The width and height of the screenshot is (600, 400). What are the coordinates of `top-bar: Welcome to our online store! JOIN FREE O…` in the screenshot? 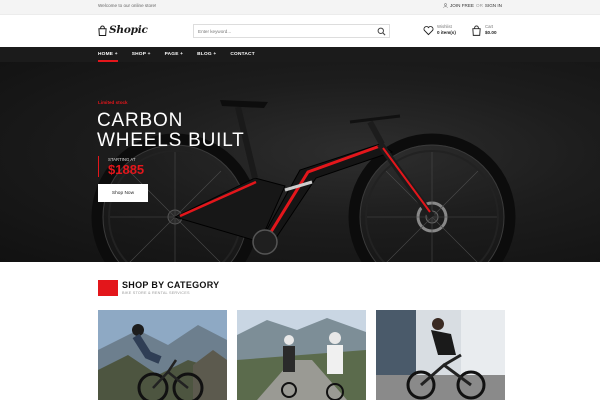 It's located at (300, 7).